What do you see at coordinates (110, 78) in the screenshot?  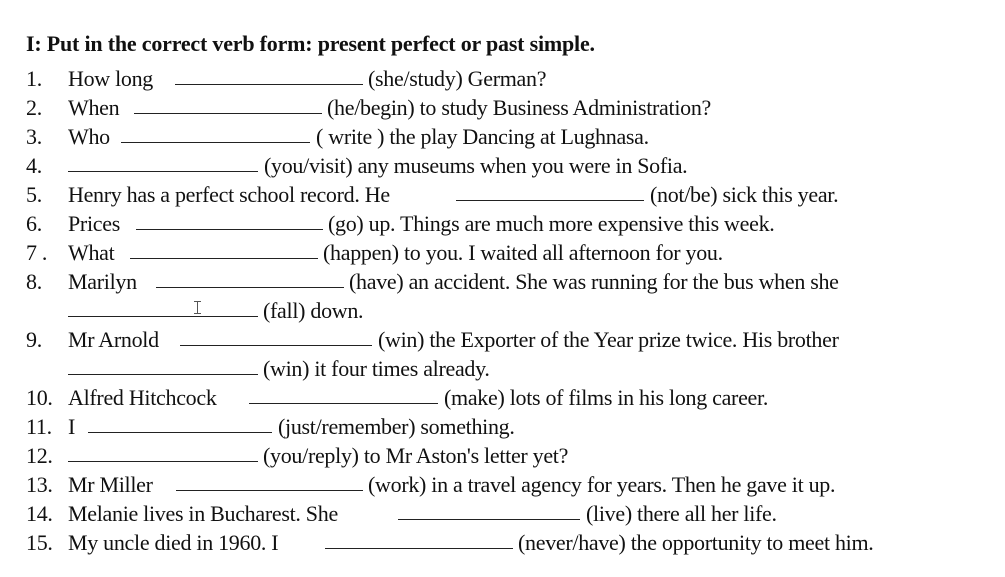 I see `item-prompt: How long` at bounding box center [110, 78].